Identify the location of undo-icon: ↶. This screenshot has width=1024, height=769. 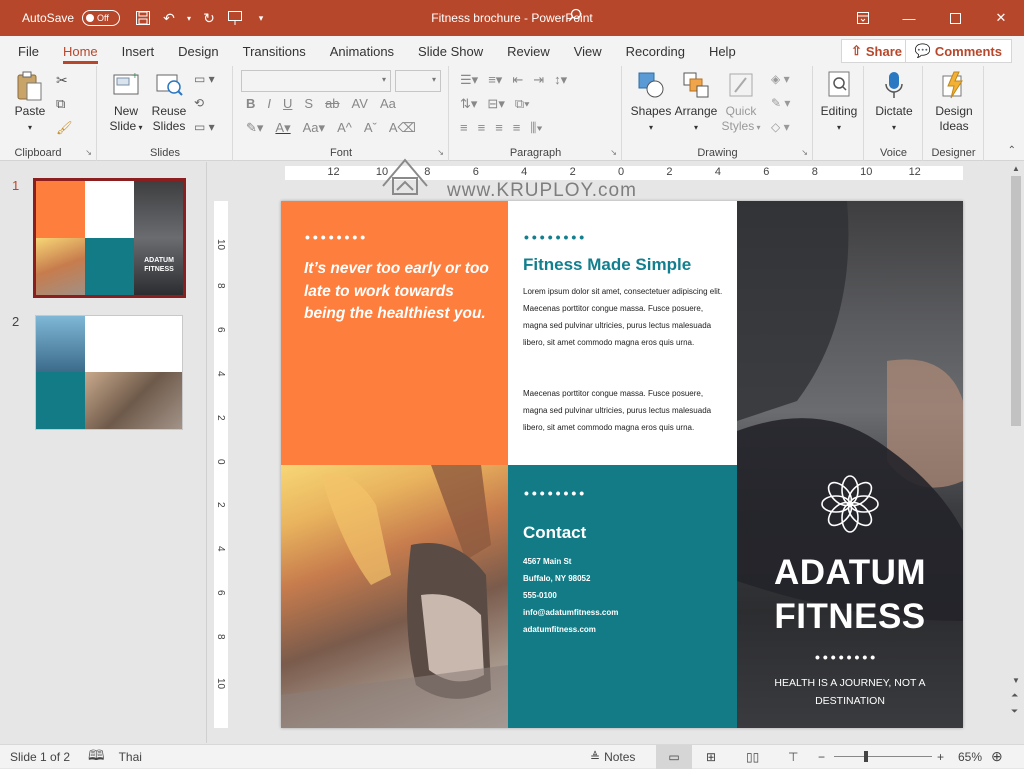
(169, 18).